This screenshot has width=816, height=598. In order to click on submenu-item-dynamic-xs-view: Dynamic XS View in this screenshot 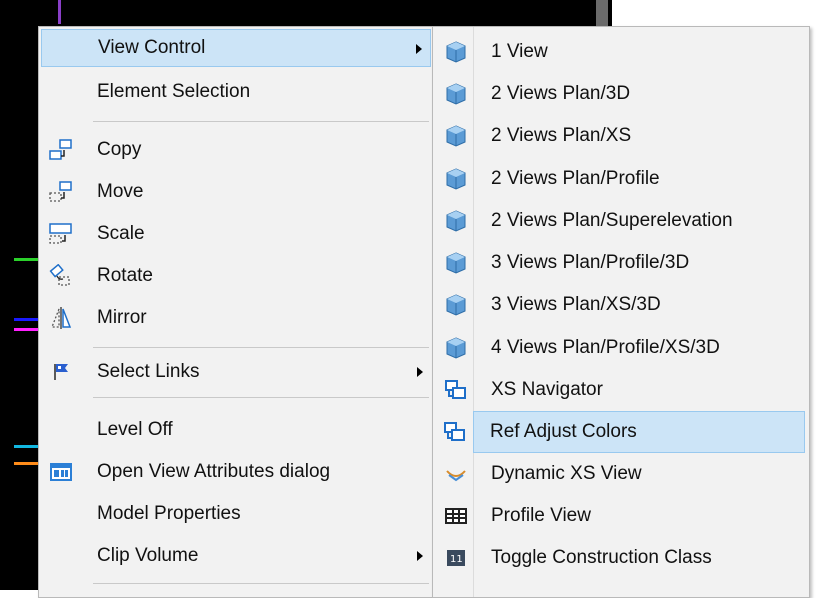, I will do `click(621, 474)`.